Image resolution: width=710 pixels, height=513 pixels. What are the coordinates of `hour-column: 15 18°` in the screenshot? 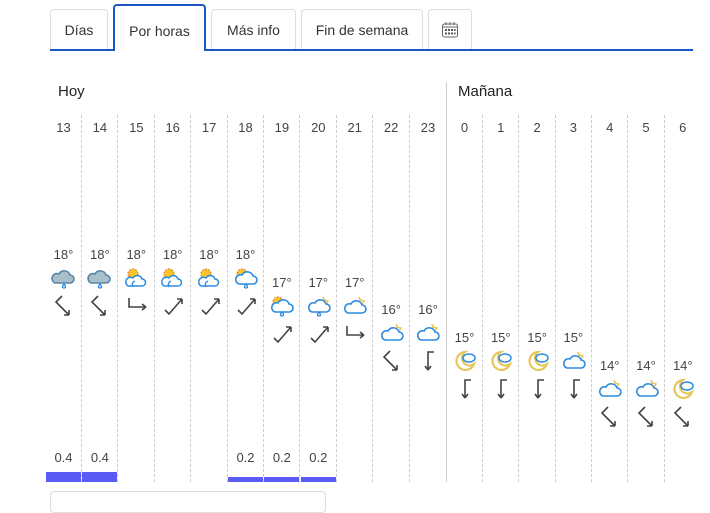 It's located at (137, 298).